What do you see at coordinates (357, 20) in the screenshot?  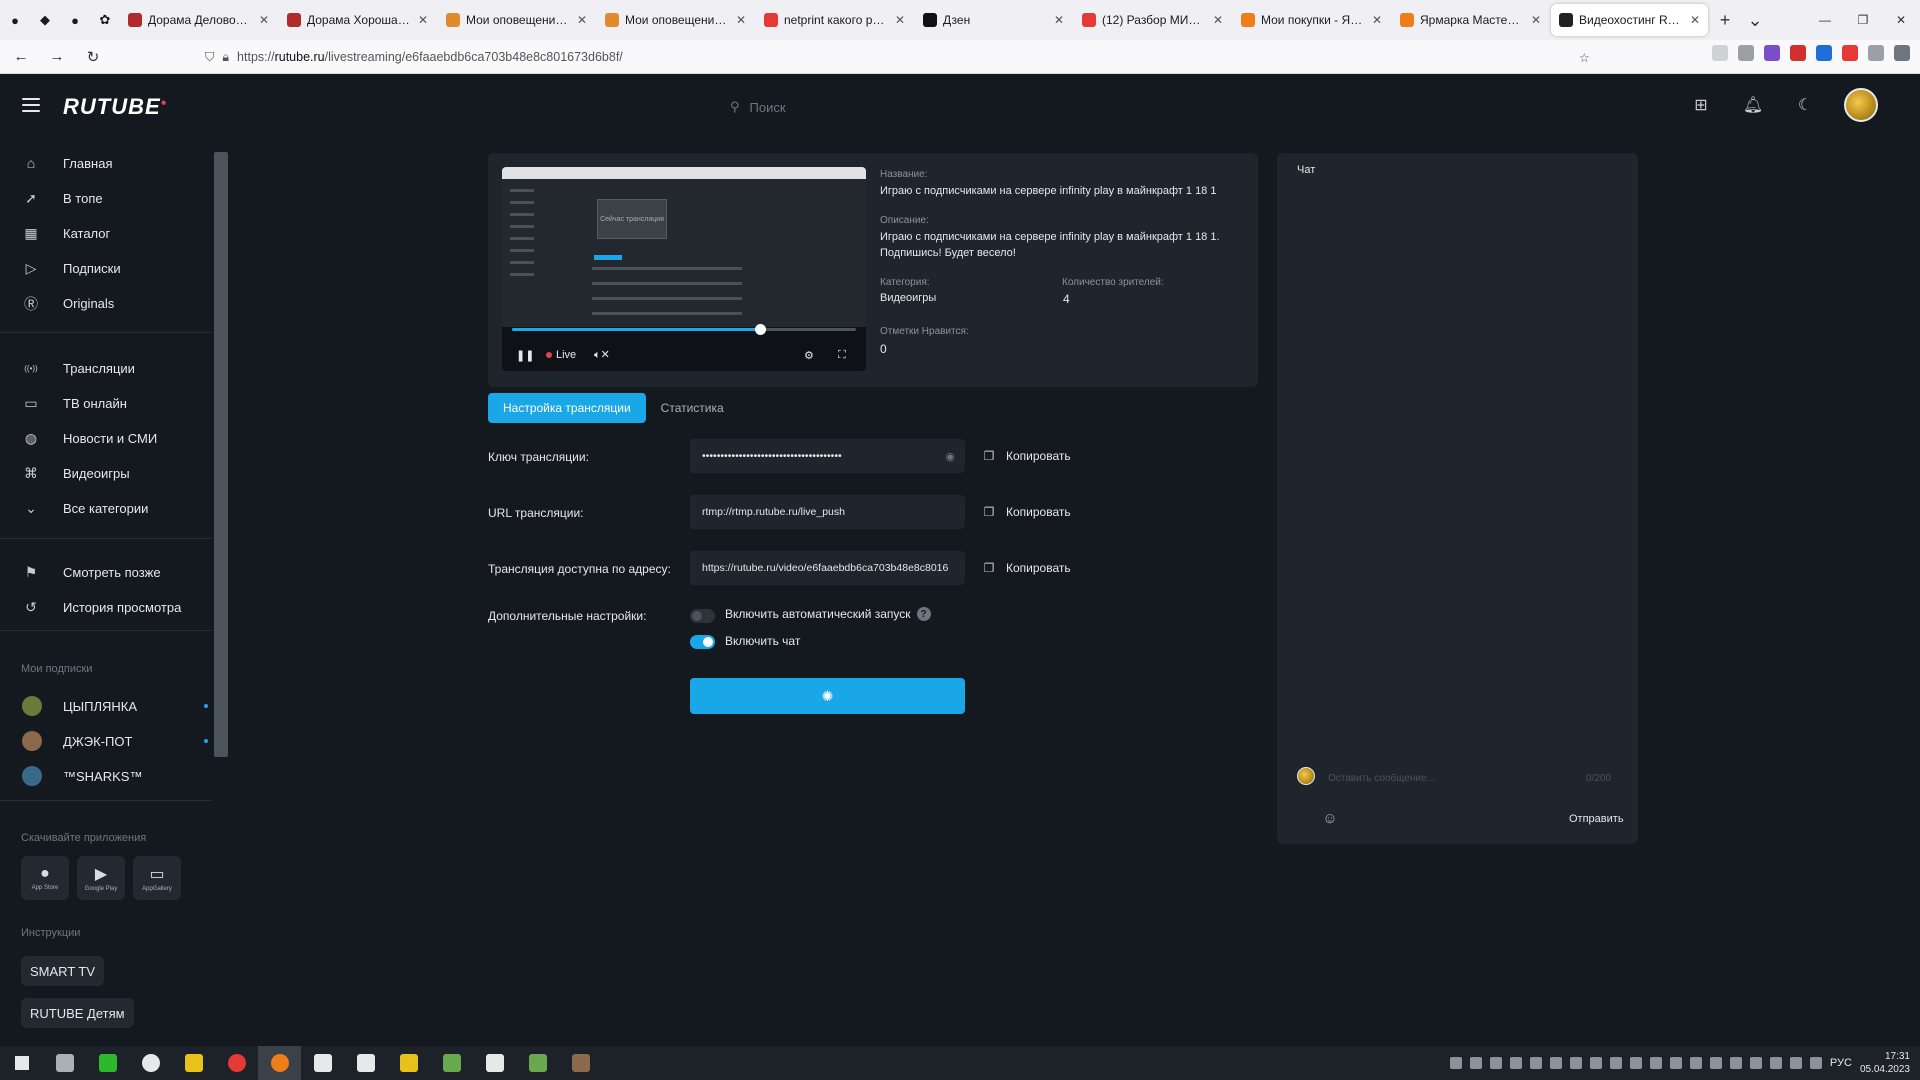 I see `browser-tab: Дорама Хорошая раб ✕` at bounding box center [357, 20].